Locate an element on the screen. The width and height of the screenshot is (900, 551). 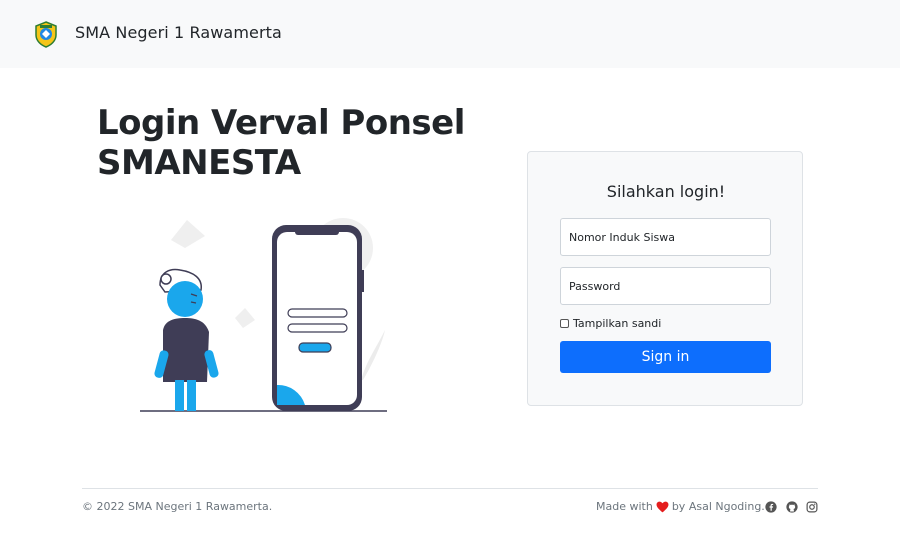
page-title-line1: Login Verval Ponsel is located at coordinates (281, 123).